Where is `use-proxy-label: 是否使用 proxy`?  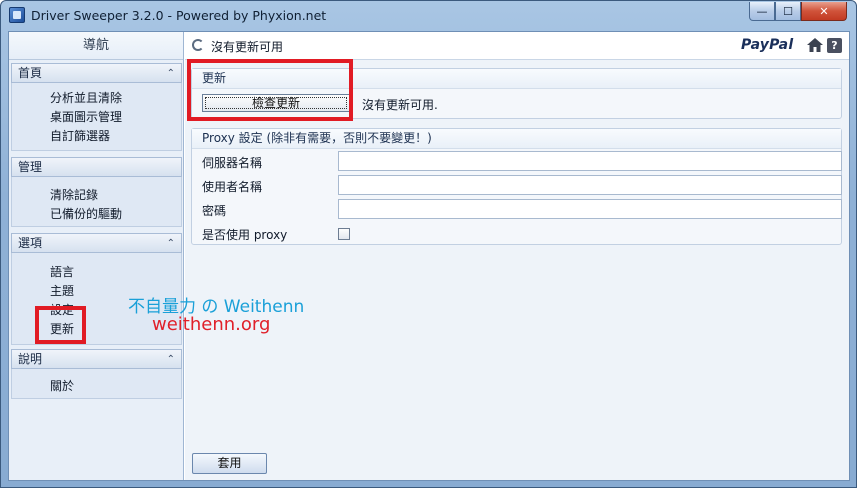
use-proxy-label: 是否使用 proxy is located at coordinates (245, 235).